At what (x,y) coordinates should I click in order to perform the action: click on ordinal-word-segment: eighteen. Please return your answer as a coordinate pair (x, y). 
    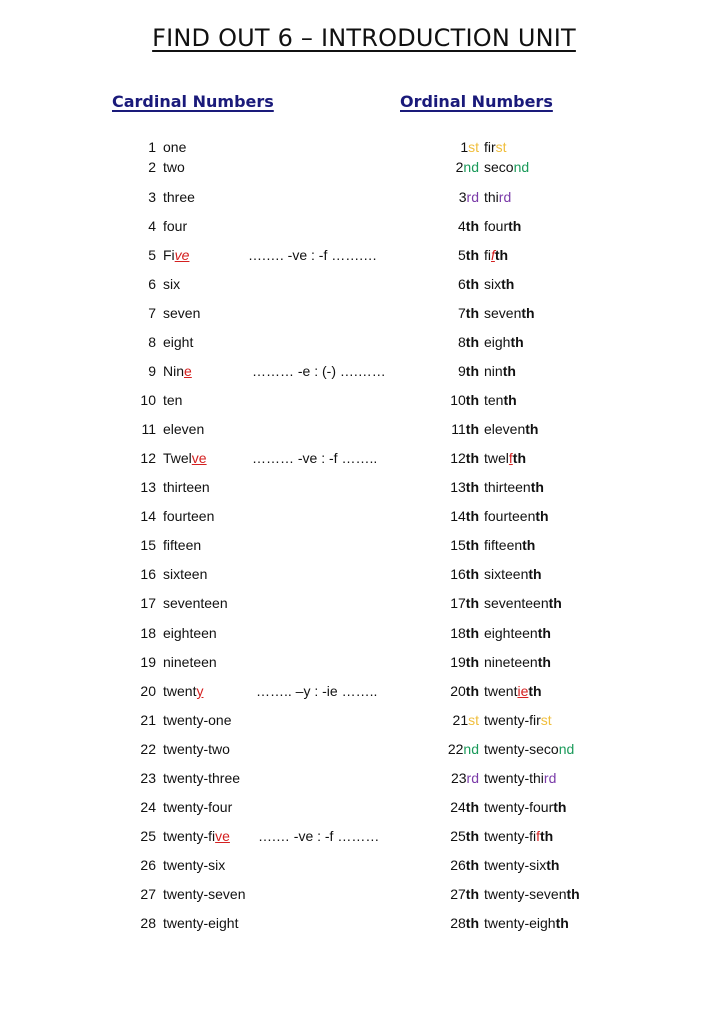
    Looking at the image, I should click on (511, 633).